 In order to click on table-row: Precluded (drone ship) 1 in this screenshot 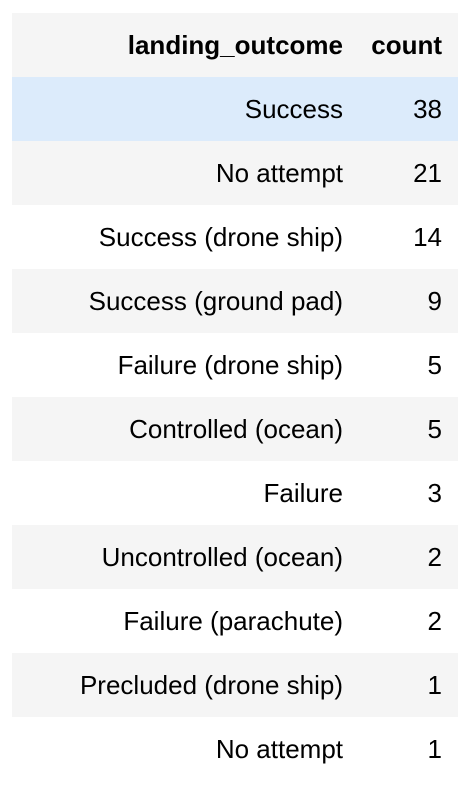, I will do `click(235, 685)`.